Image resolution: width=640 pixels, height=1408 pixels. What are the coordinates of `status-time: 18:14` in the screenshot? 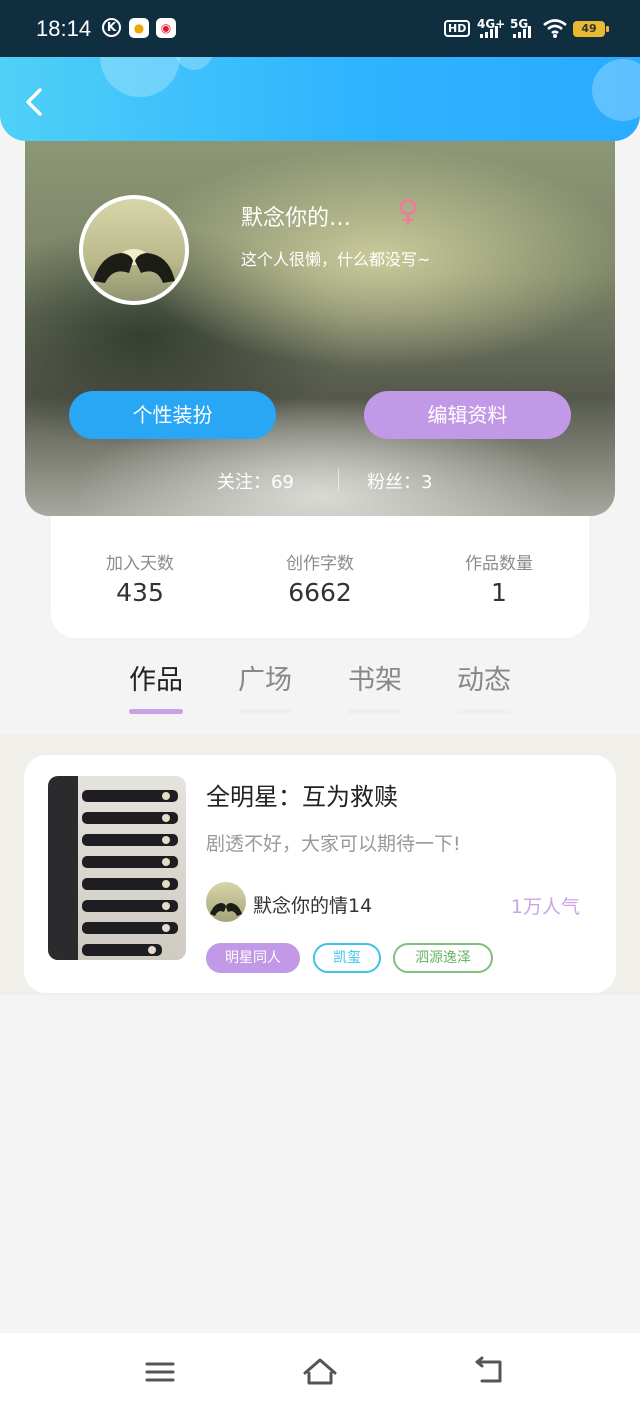 It's located at (64, 28).